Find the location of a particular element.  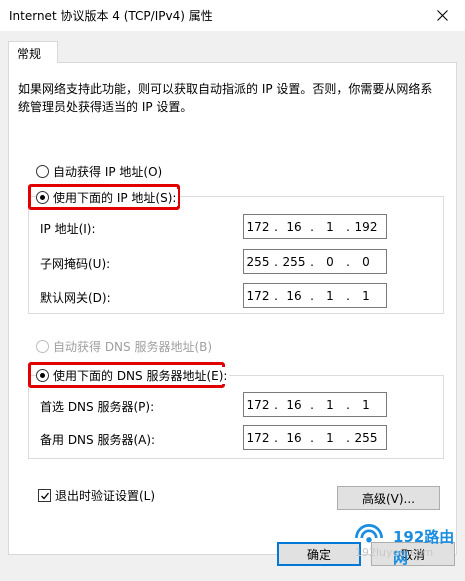

subnet-mask-label: 子网掩码(U): is located at coordinates (75, 264).